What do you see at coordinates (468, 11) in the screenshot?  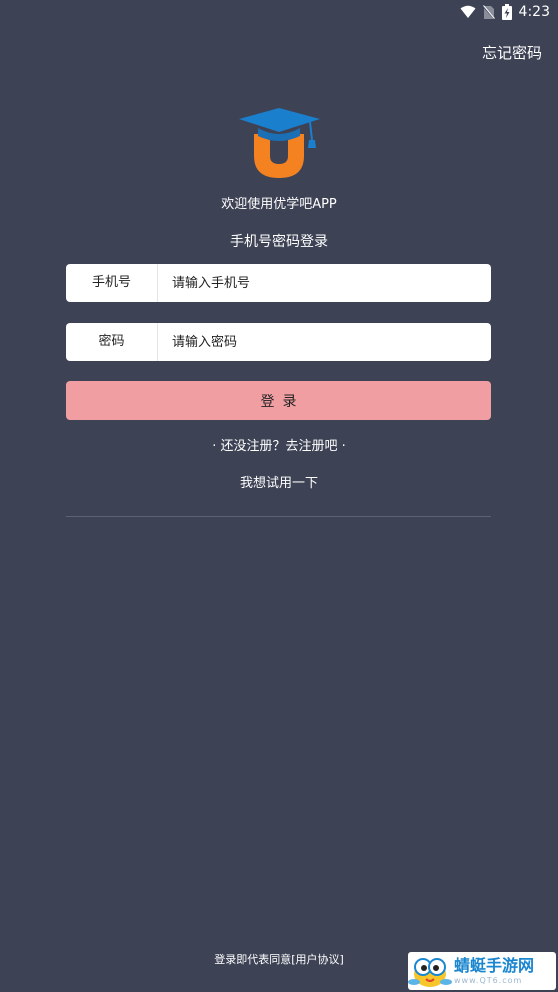 I see `wifi-icon` at bounding box center [468, 11].